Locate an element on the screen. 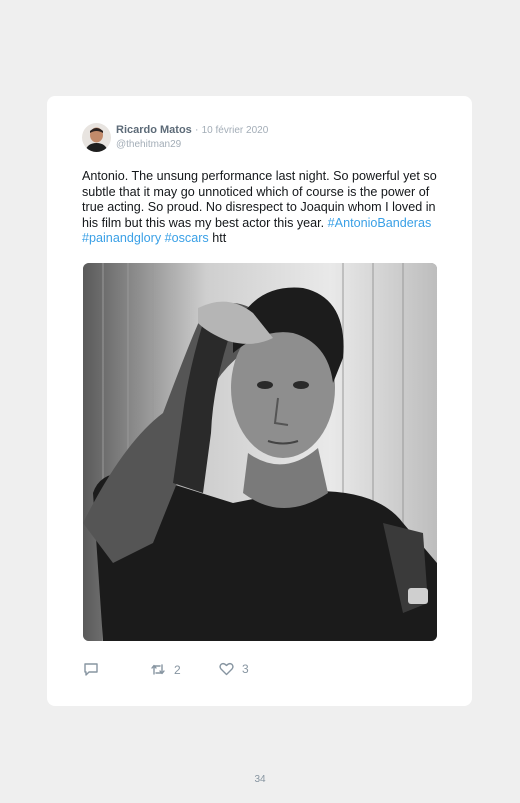 Image resolution: width=520 pixels, height=803 pixels. author-handle: @thehitman29 is located at coordinates (148, 144).